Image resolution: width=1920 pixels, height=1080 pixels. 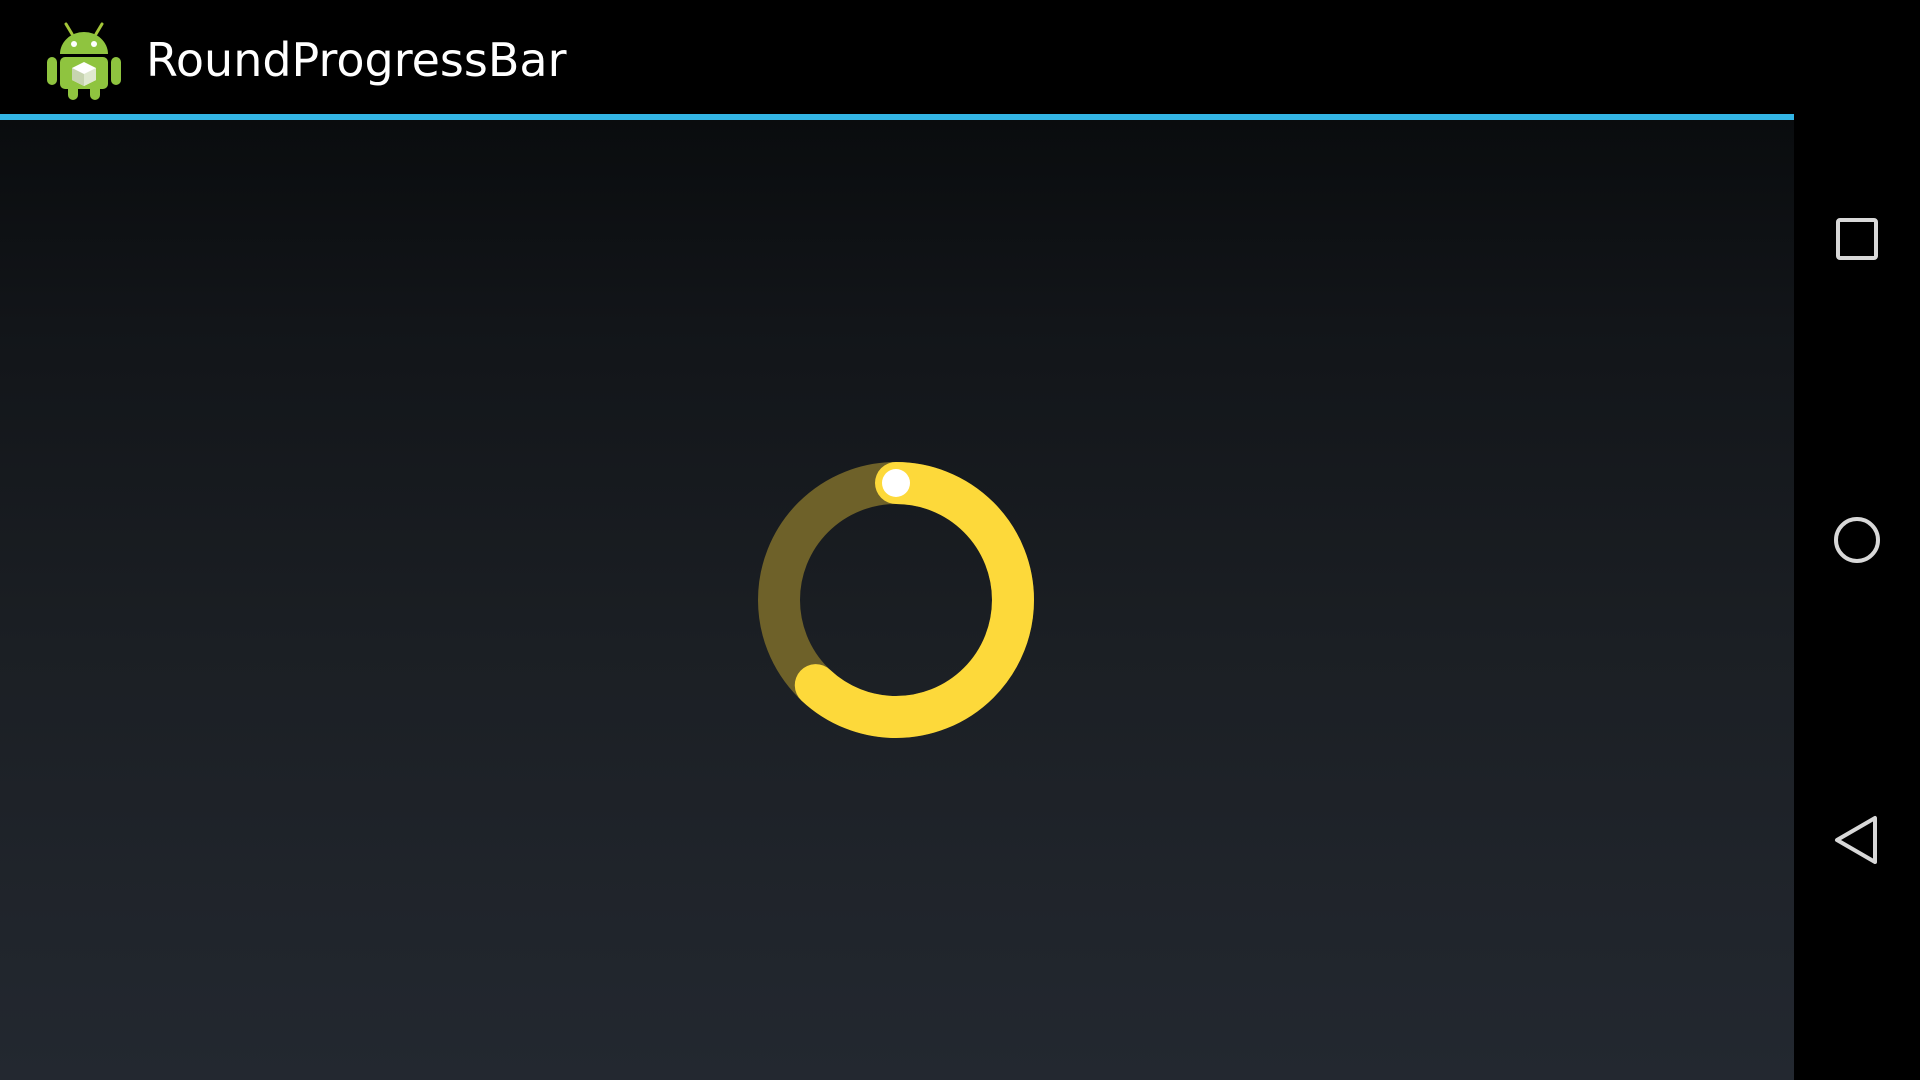 What do you see at coordinates (897, 117) in the screenshot?
I see `action-bar-divider` at bounding box center [897, 117].